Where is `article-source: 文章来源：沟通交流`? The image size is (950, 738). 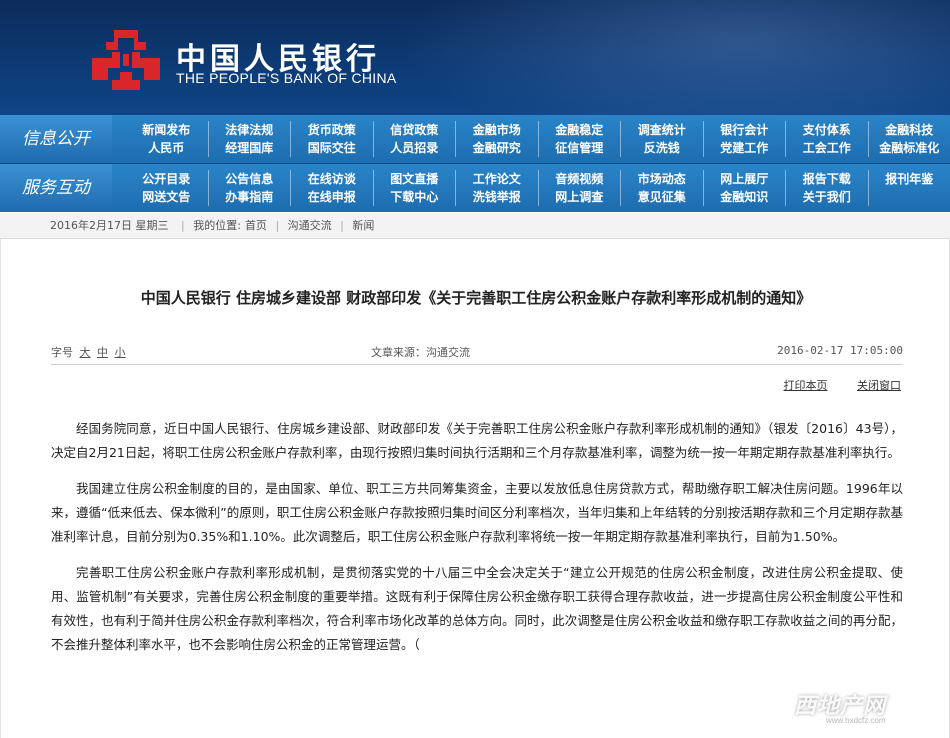 article-source: 文章来源：沟通交流 is located at coordinates (420, 352).